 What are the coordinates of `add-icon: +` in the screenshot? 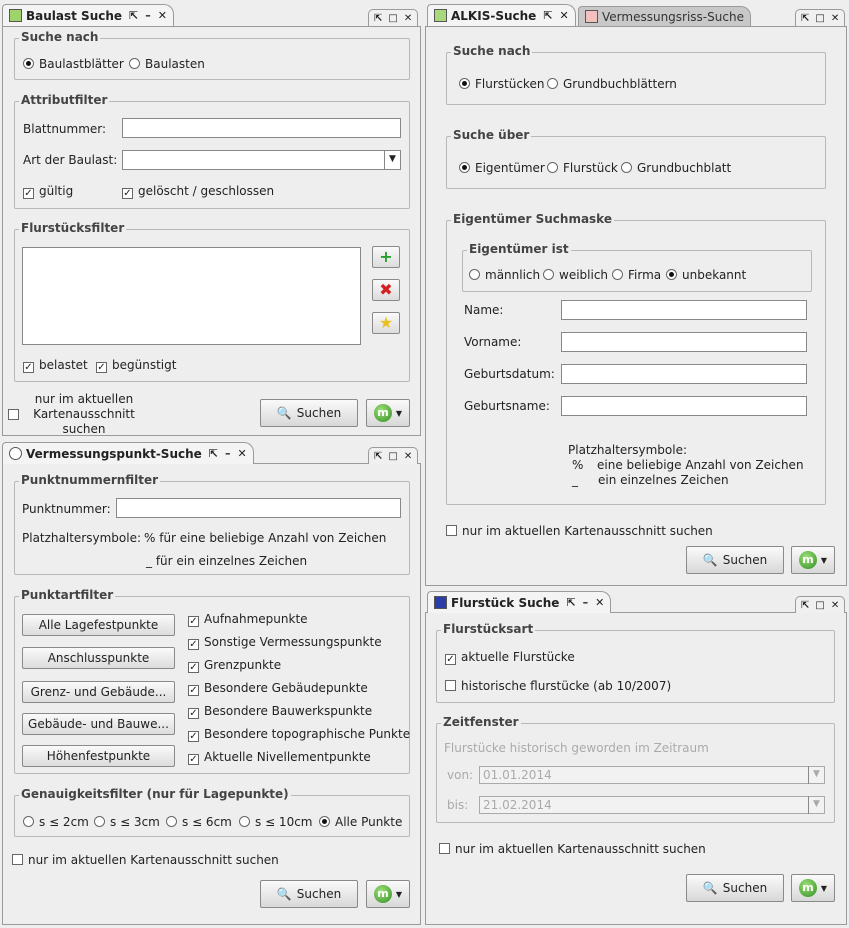 It's located at (386, 257).